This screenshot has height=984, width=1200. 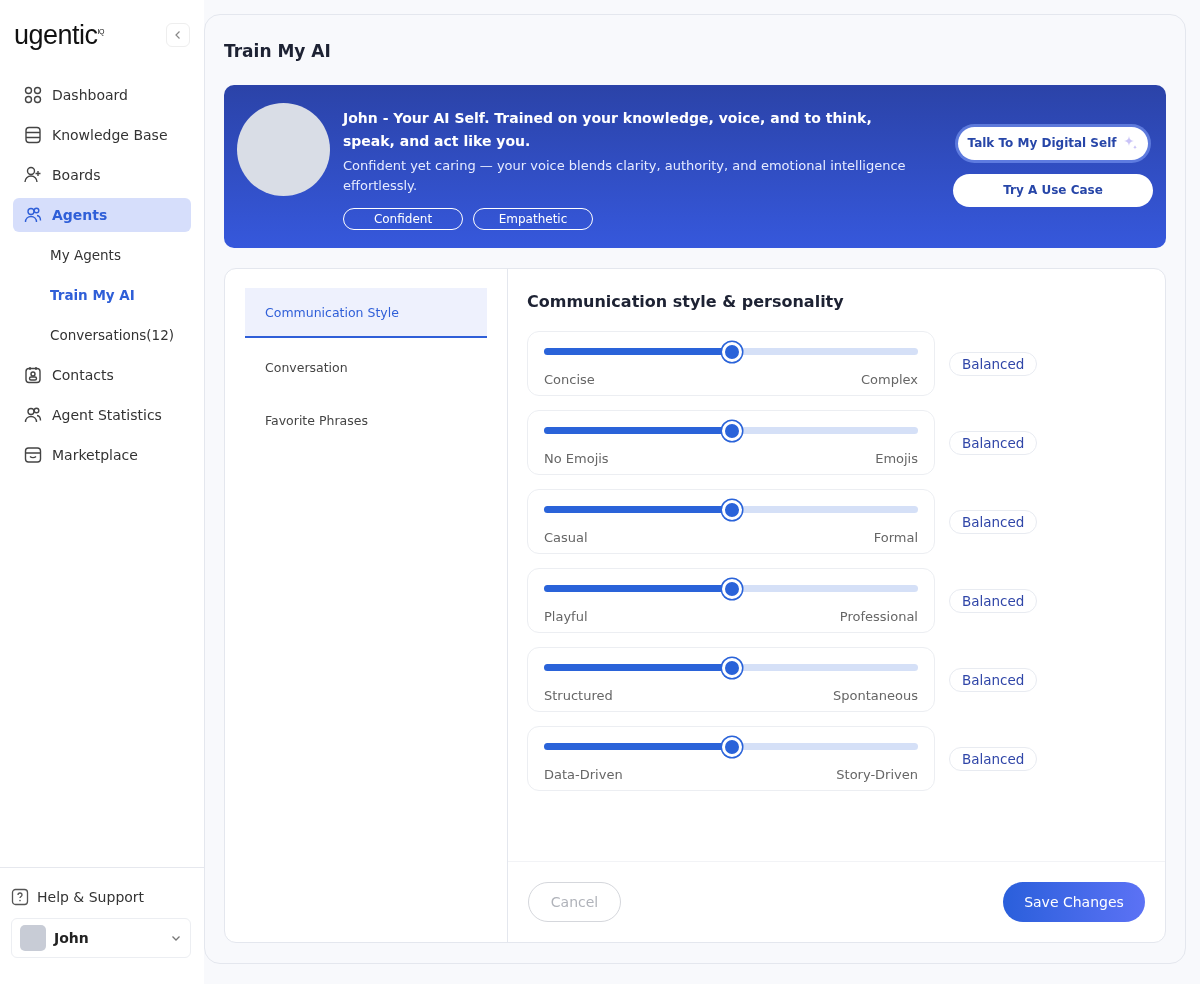 I want to click on grid-icon, so click(x=33, y=95).